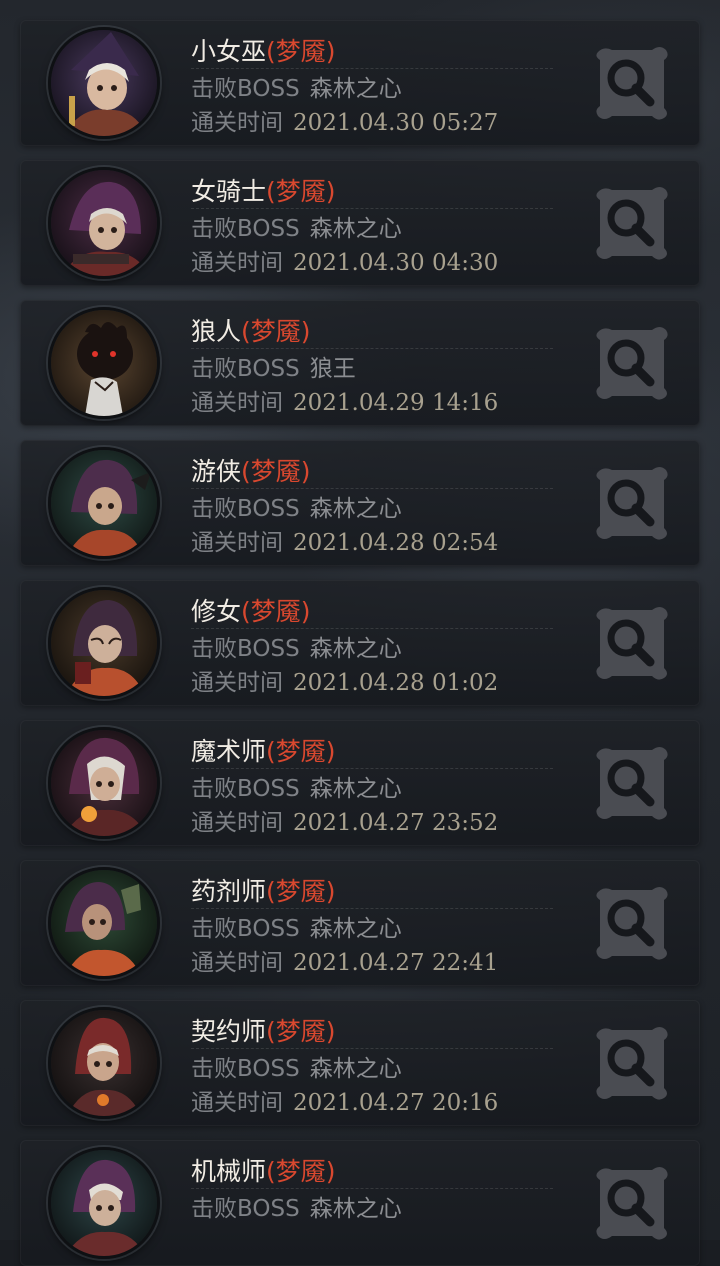 The width and height of the screenshot is (720, 1266). What do you see at coordinates (229, 51) in the screenshot?
I see `character-name: 小女巫` at bounding box center [229, 51].